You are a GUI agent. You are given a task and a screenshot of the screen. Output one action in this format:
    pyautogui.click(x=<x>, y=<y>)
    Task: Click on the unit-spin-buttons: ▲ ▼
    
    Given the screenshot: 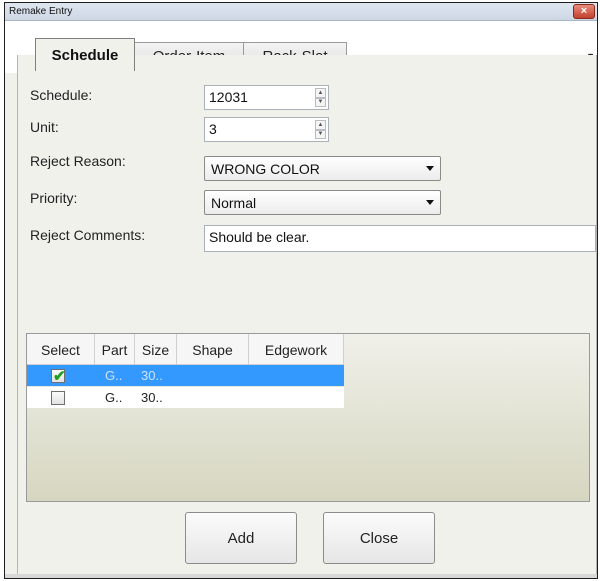 What is the action you would take?
    pyautogui.click(x=320, y=129)
    